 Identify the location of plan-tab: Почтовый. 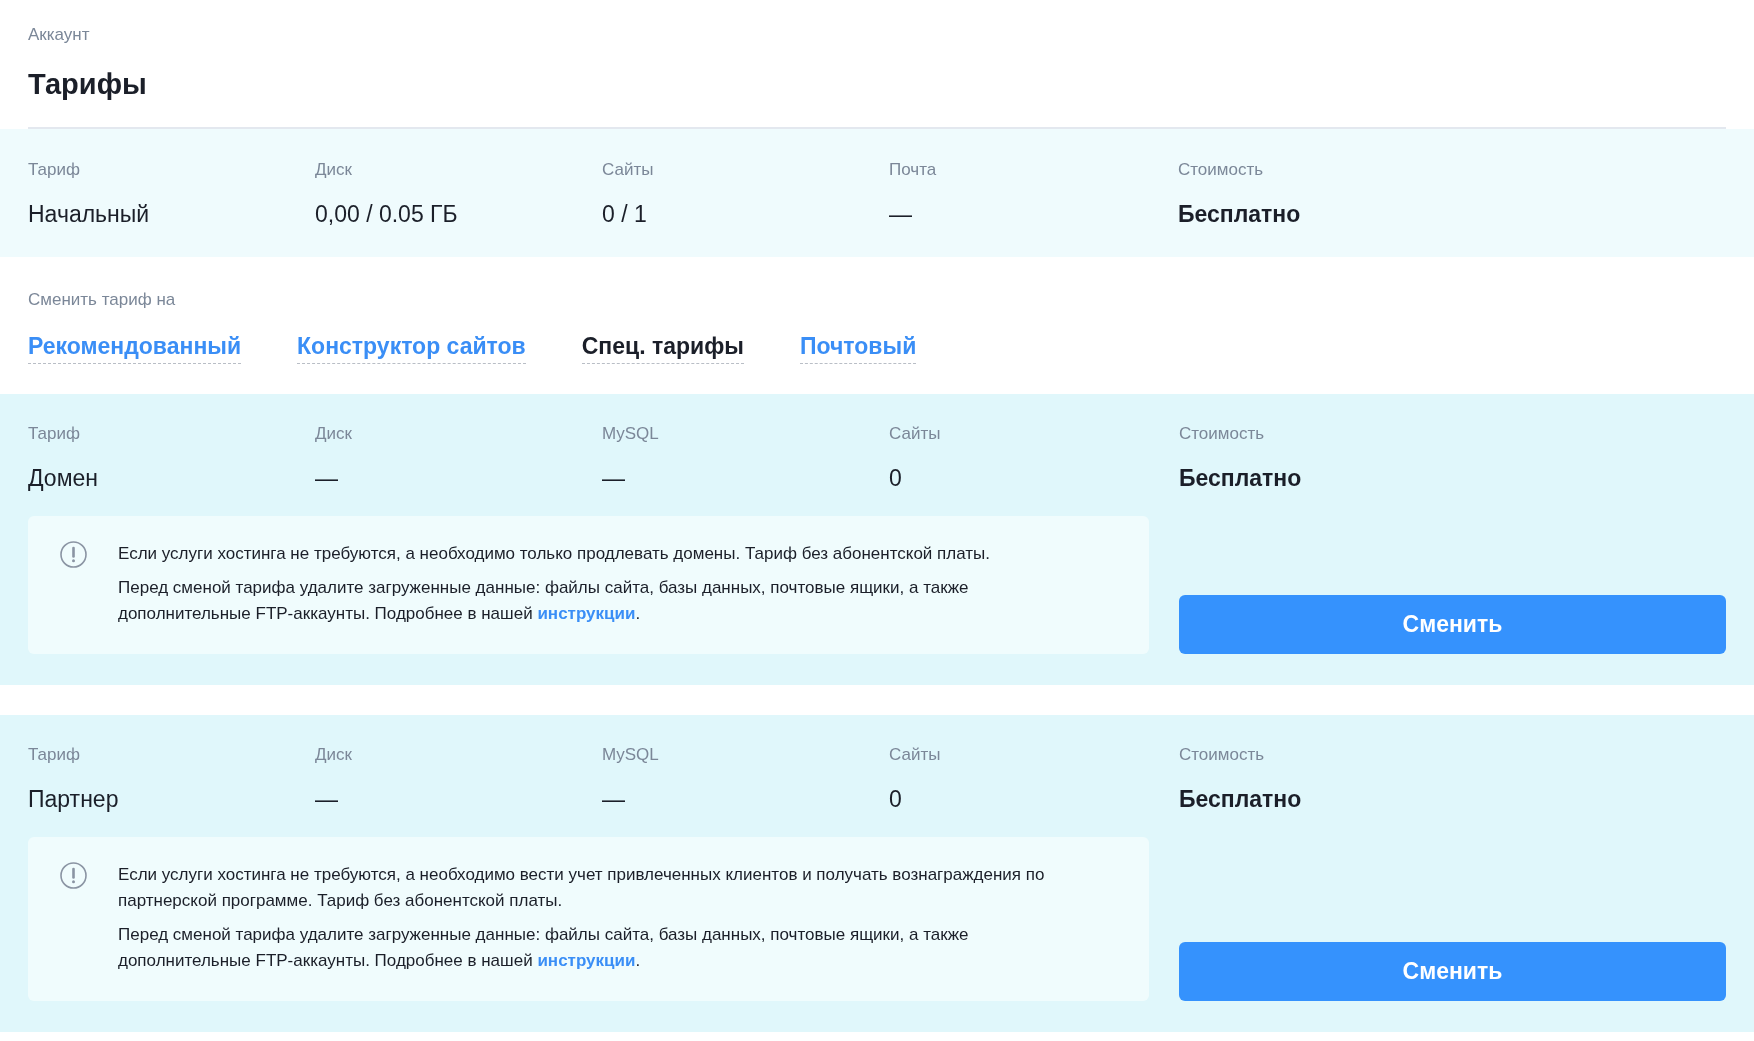
(858, 347).